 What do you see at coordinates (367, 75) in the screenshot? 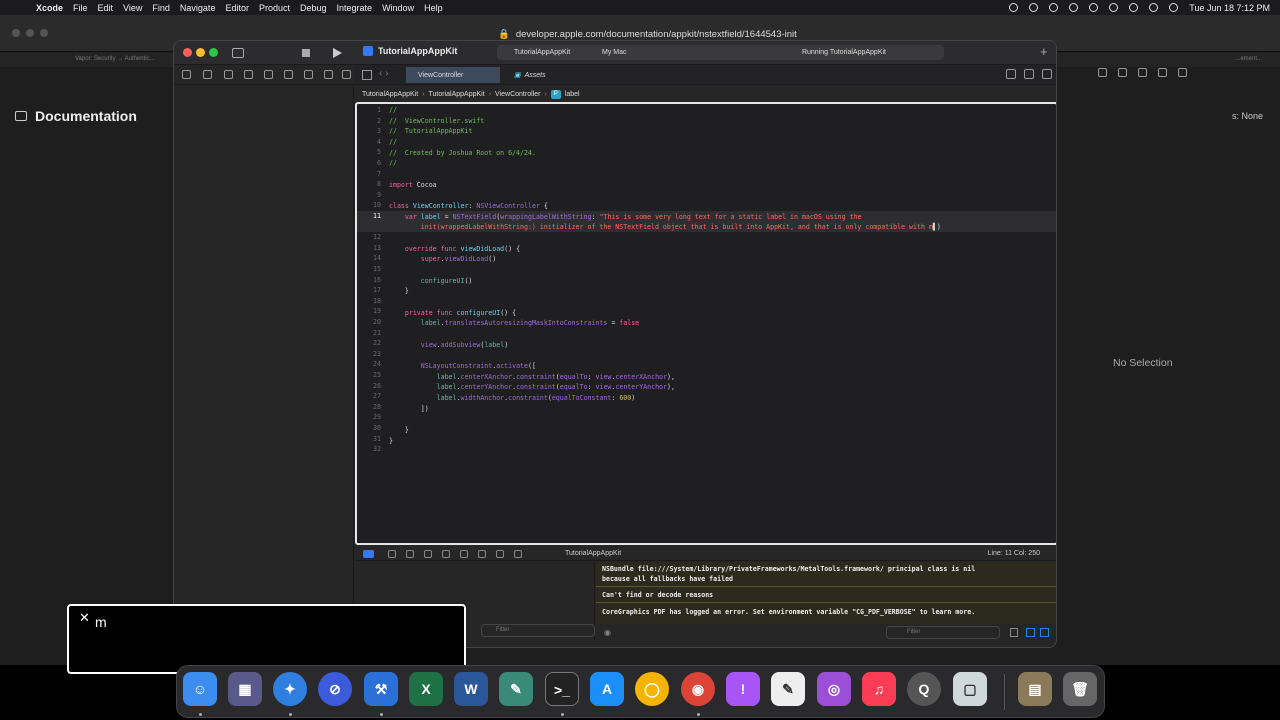
I see `related-items-icon` at bounding box center [367, 75].